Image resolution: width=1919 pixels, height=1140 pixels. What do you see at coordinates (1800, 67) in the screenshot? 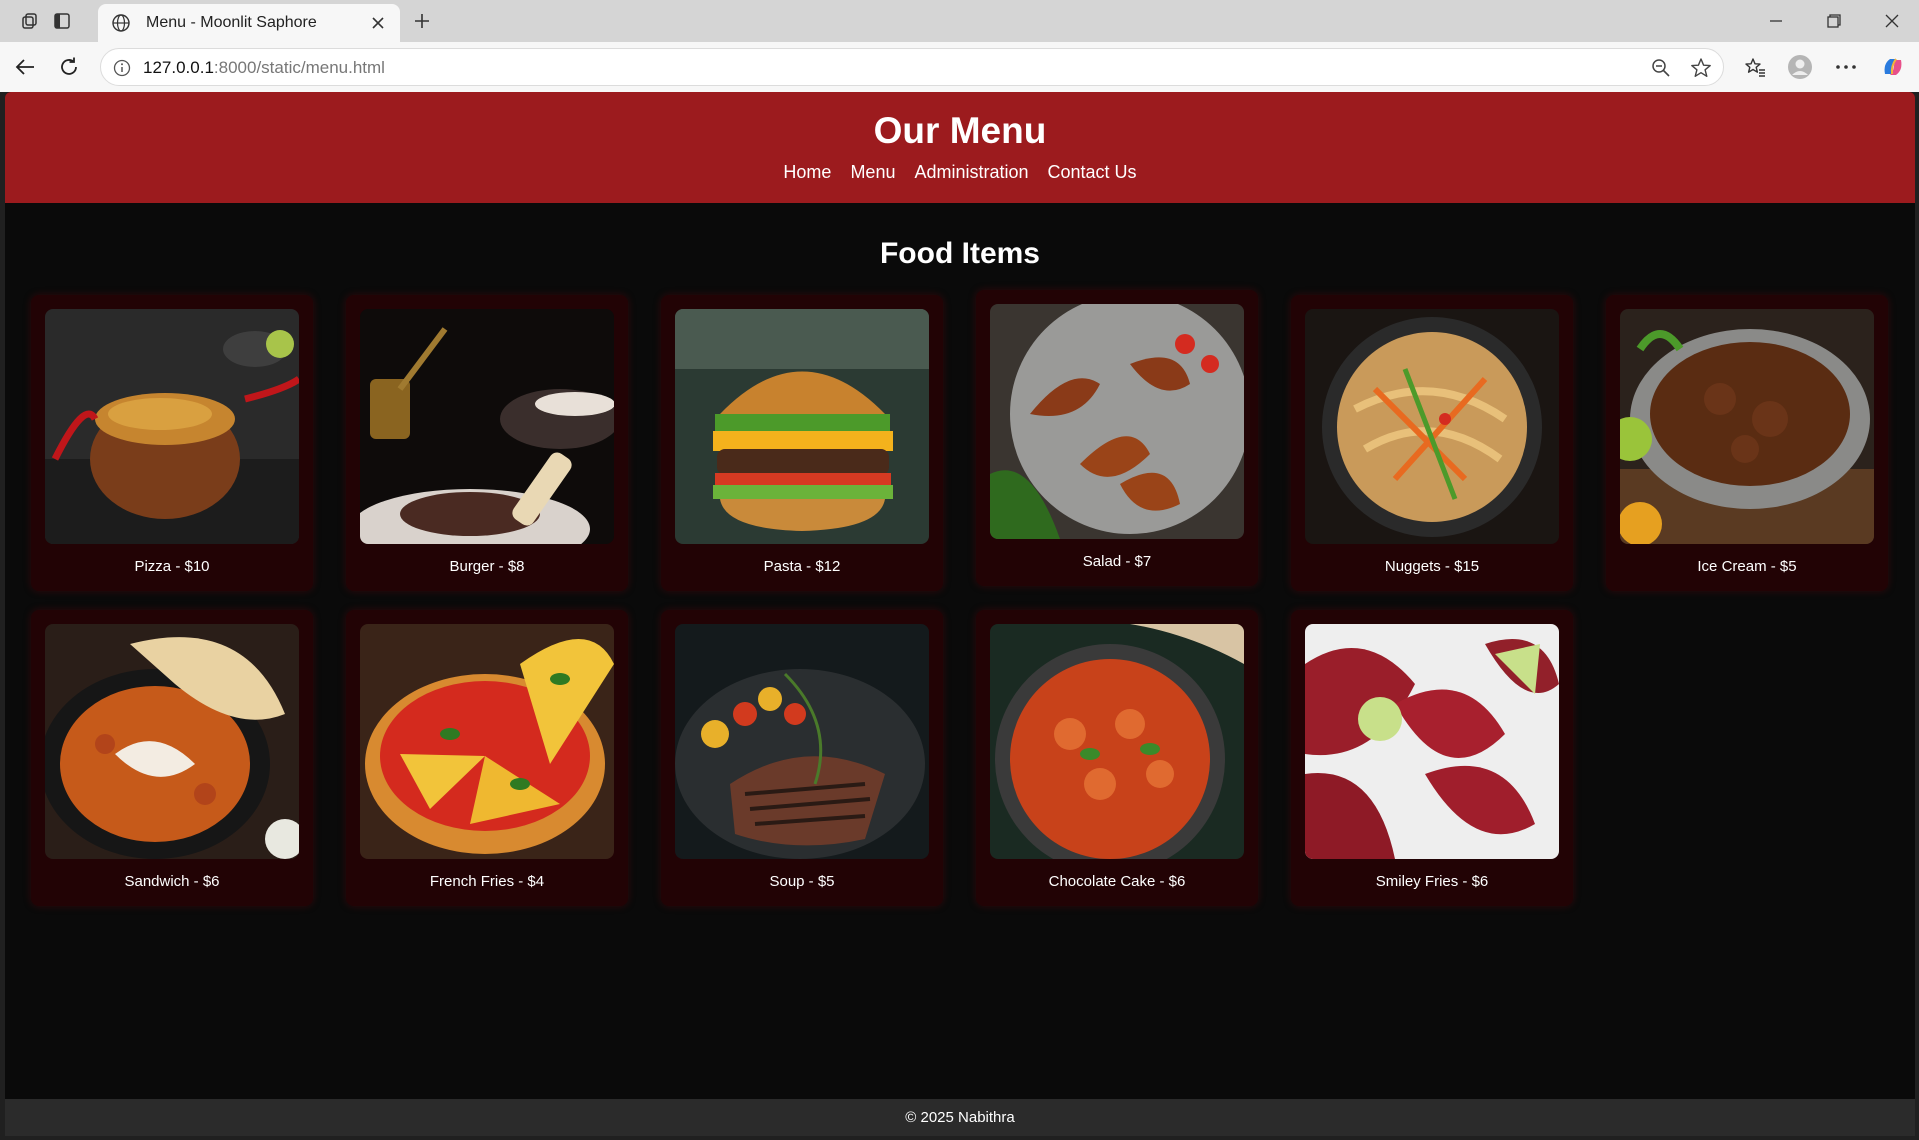
I see `profile-avatar-icon` at bounding box center [1800, 67].